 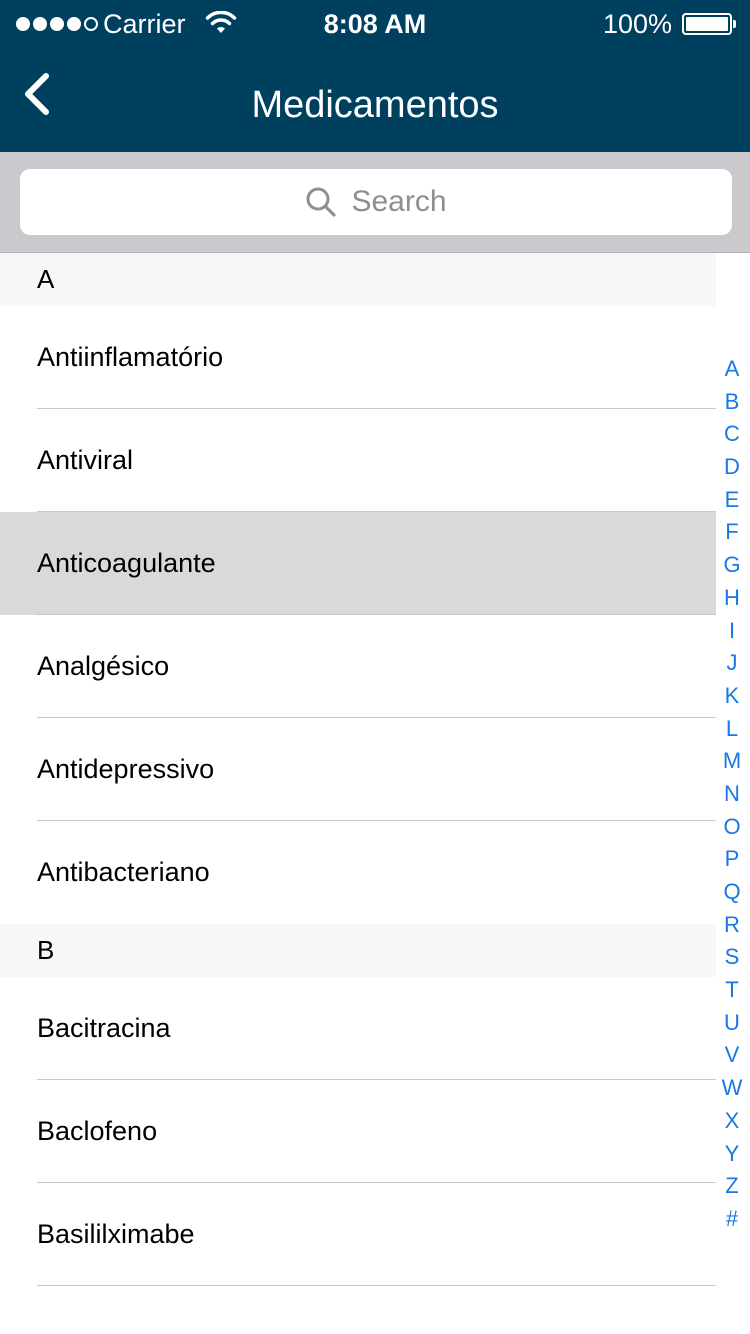 I want to click on row-separator, so click(x=376, y=1285).